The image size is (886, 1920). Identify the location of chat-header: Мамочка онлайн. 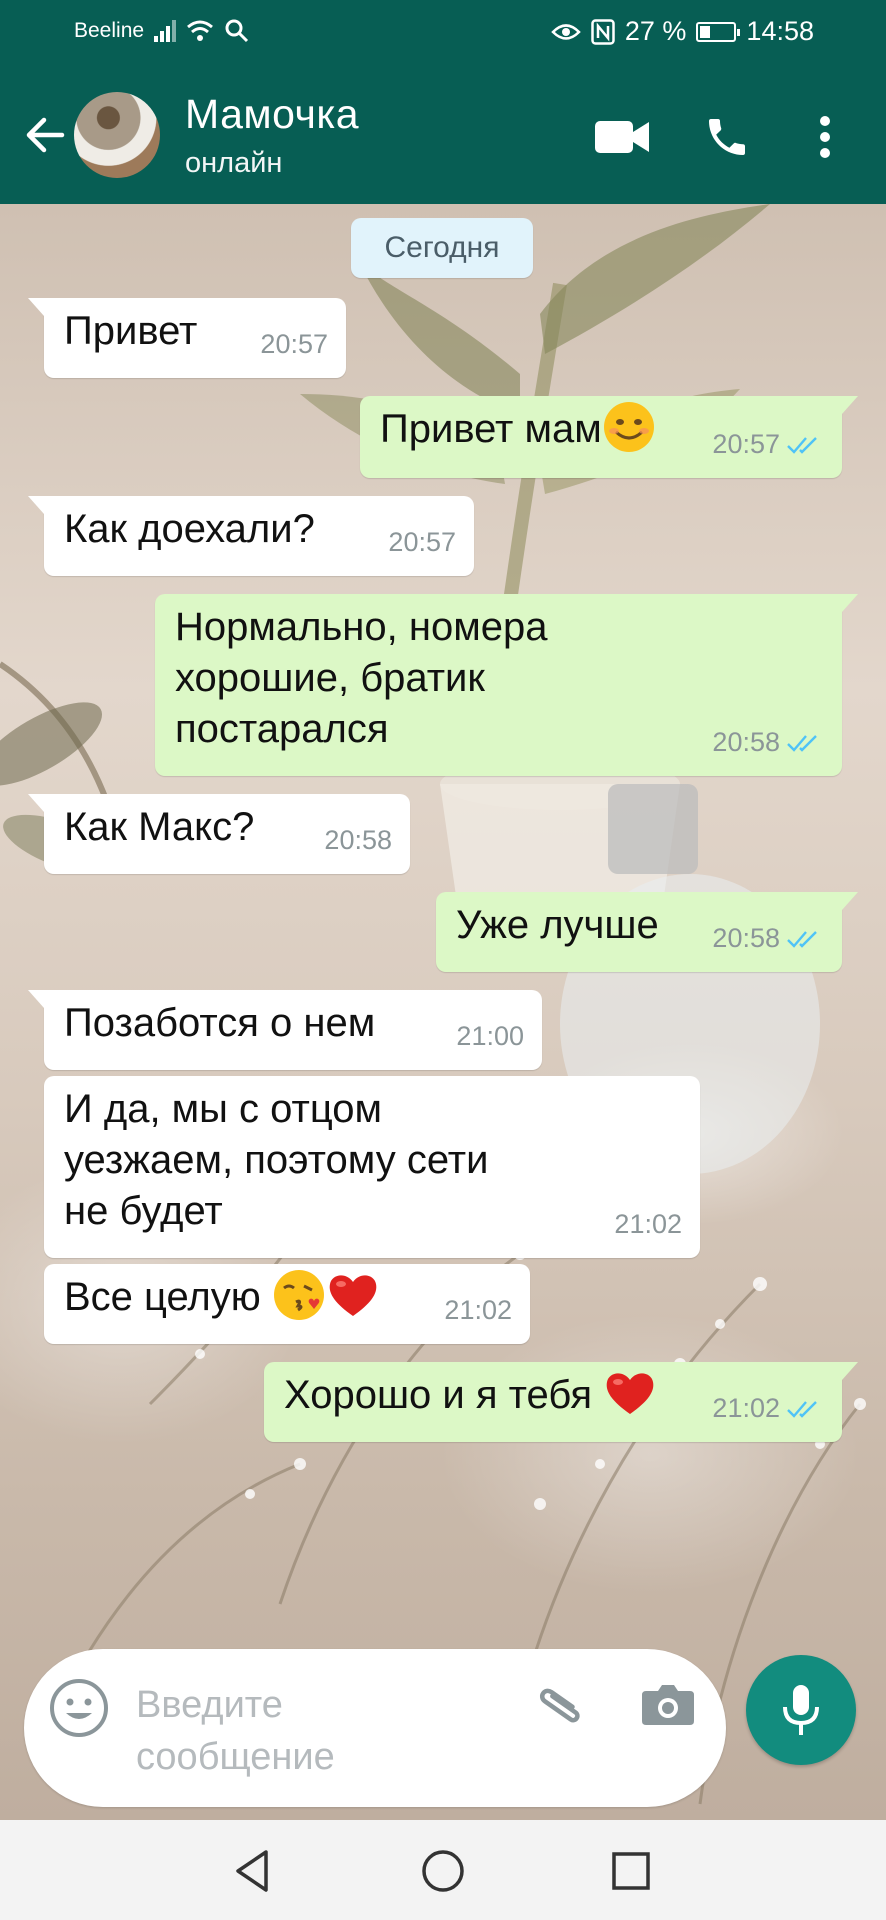
(443, 135).